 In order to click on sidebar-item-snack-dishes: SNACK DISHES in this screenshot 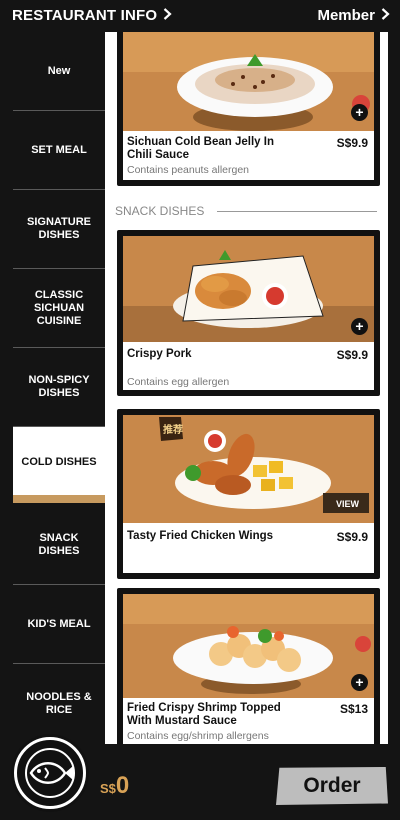, I will do `click(59, 545)`.